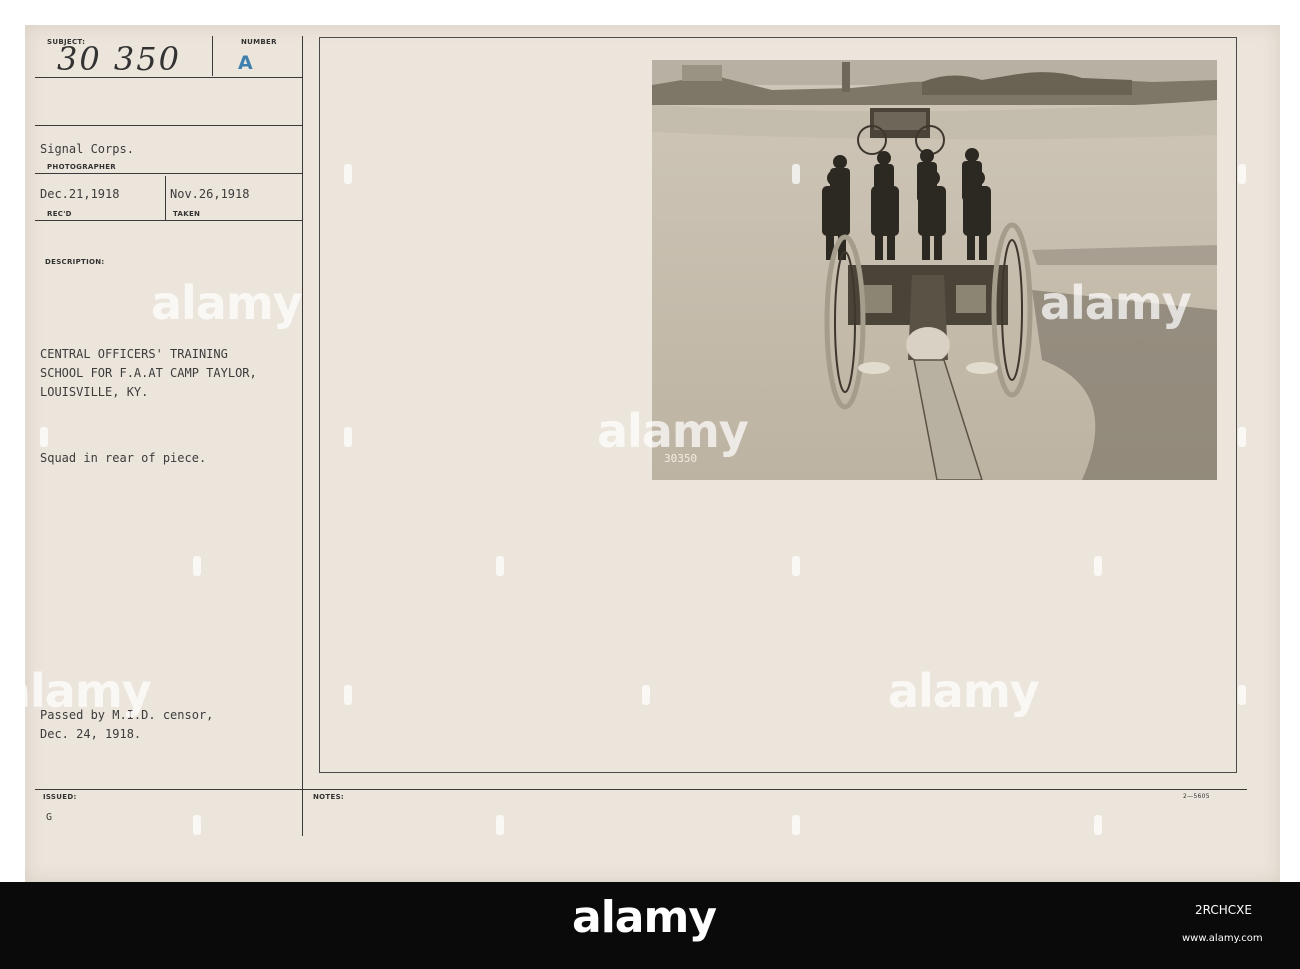 This screenshot has width=1300, height=969. I want to click on left-column-divider, so click(302, 436).